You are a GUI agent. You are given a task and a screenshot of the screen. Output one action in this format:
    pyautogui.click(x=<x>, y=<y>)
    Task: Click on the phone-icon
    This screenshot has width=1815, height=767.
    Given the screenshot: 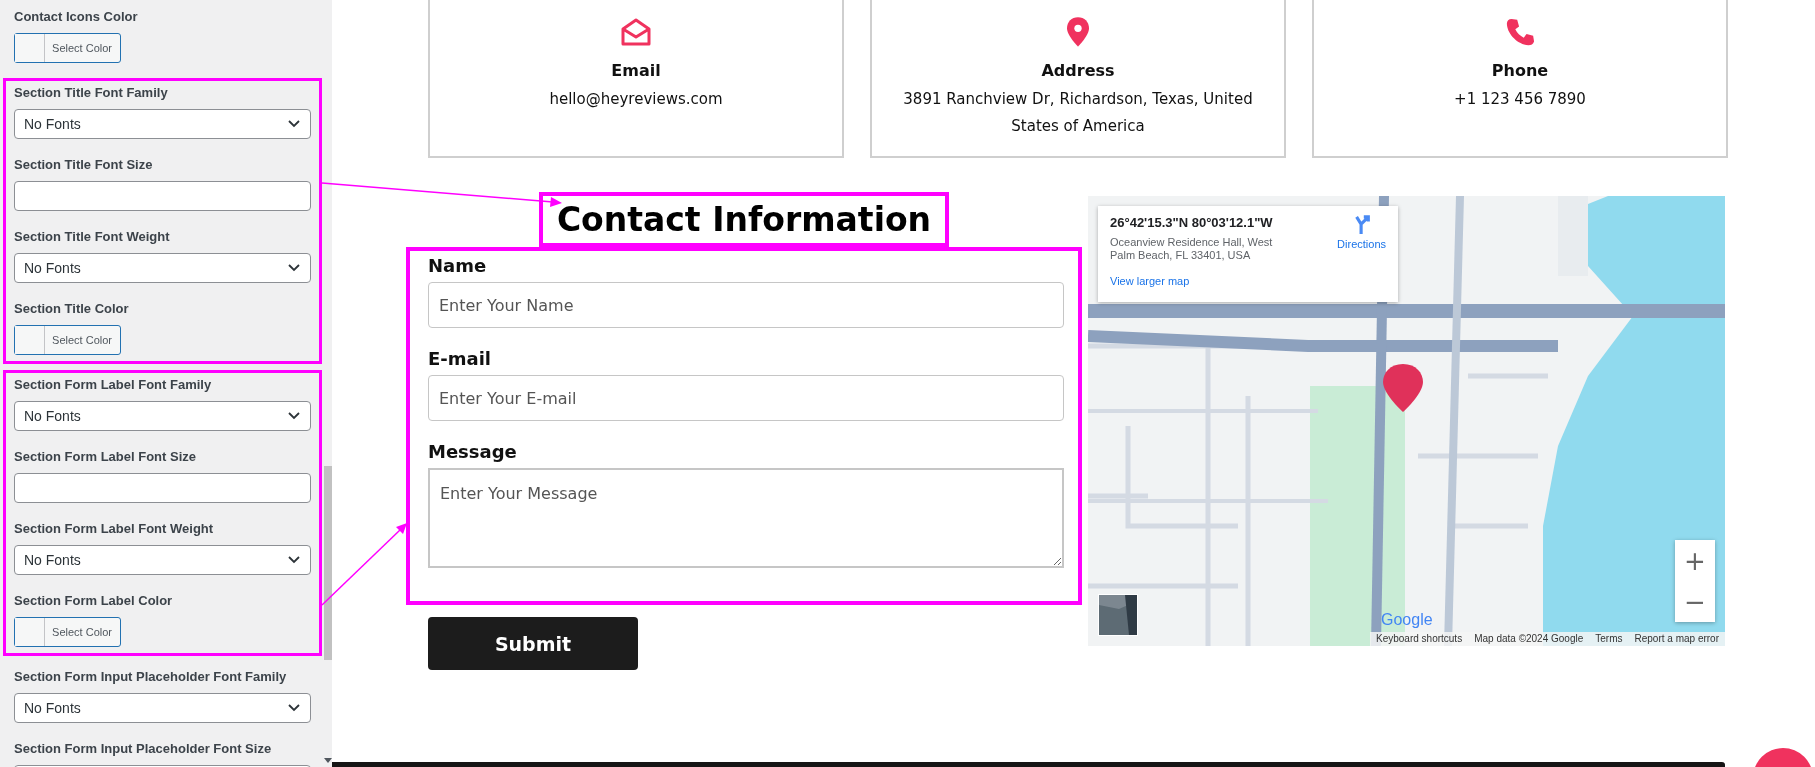 What is the action you would take?
    pyautogui.click(x=1520, y=32)
    